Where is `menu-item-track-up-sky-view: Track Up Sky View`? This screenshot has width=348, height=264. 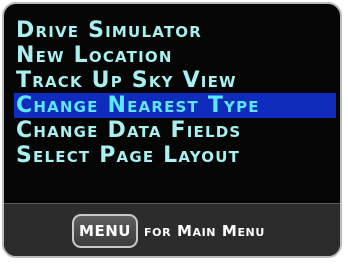 menu-item-track-up-sky-view: Track Up Sky View is located at coordinates (175, 80).